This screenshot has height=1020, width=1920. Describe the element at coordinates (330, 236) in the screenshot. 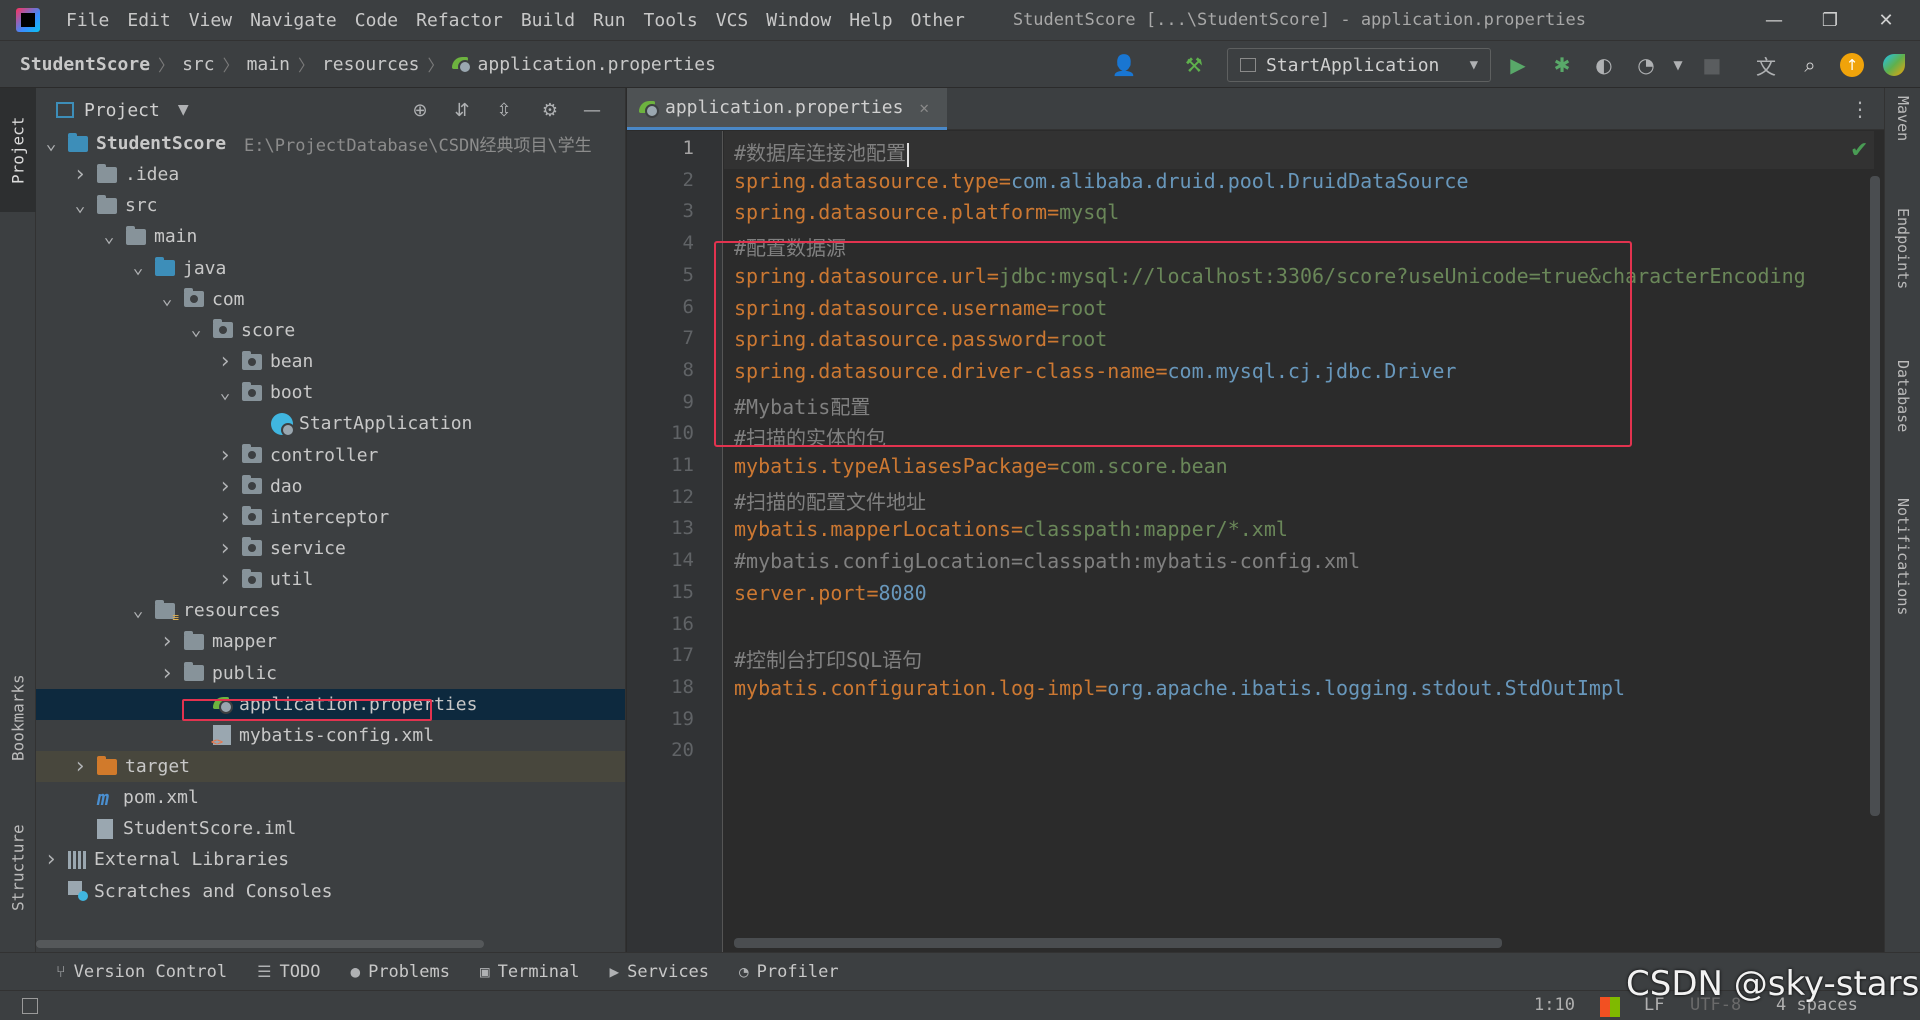

I see `tree-item: ⌄ main` at that location.